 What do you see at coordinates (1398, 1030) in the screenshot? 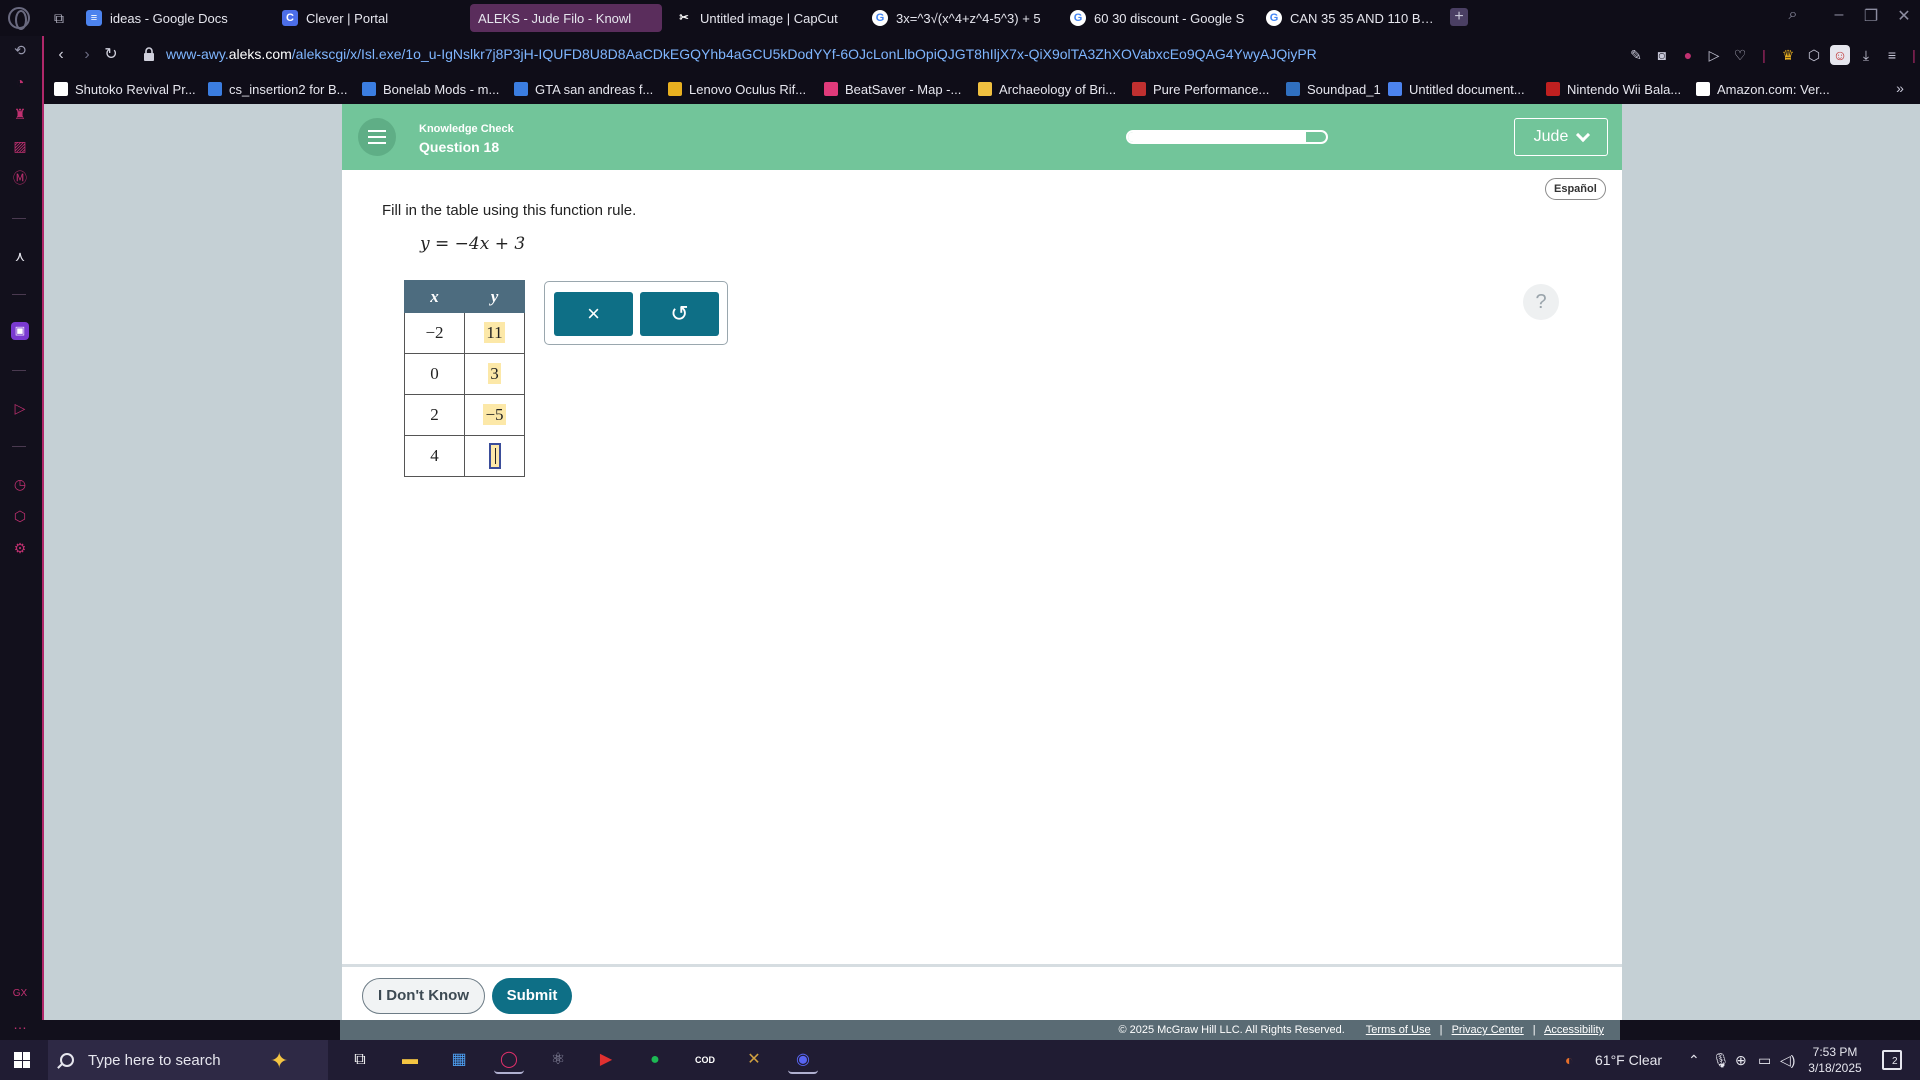
I see `terms-link: Terms of Use` at bounding box center [1398, 1030].